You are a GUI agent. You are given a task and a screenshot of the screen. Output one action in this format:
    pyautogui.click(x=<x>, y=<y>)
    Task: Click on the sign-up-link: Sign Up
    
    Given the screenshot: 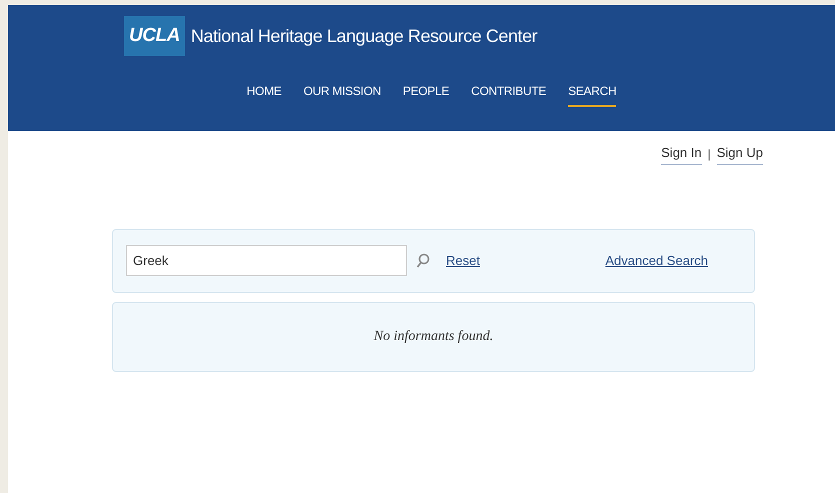 What is the action you would take?
    pyautogui.click(x=739, y=153)
    